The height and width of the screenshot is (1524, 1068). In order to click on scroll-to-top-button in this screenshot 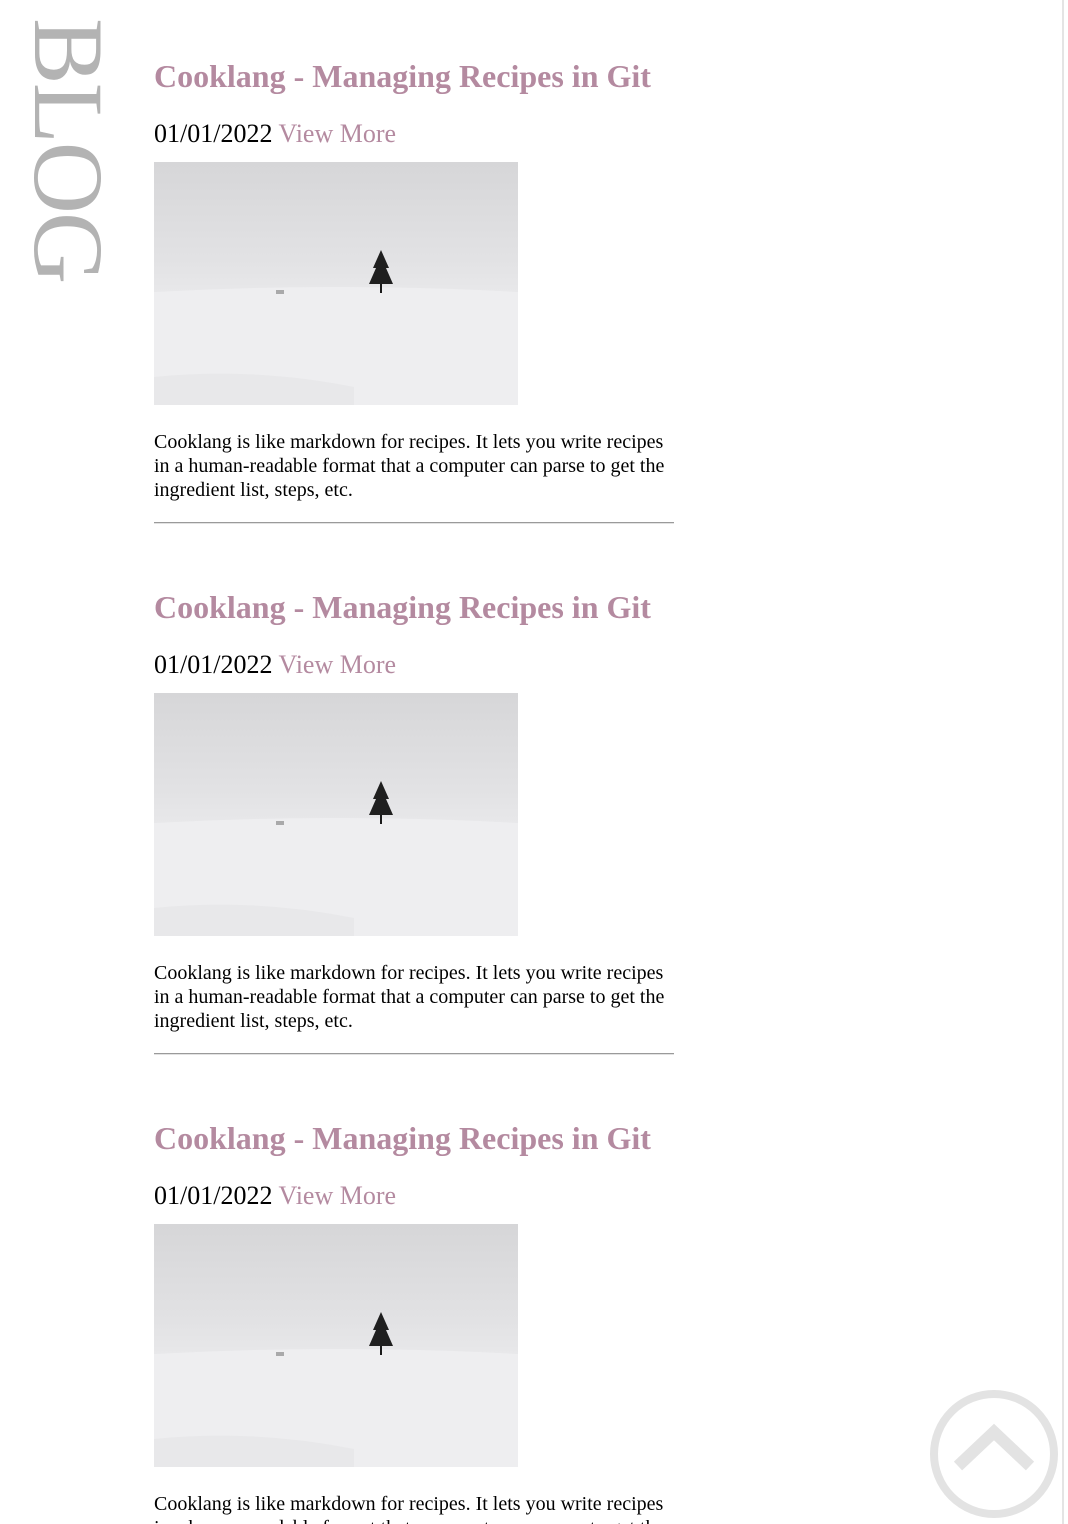, I will do `click(994, 1454)`.